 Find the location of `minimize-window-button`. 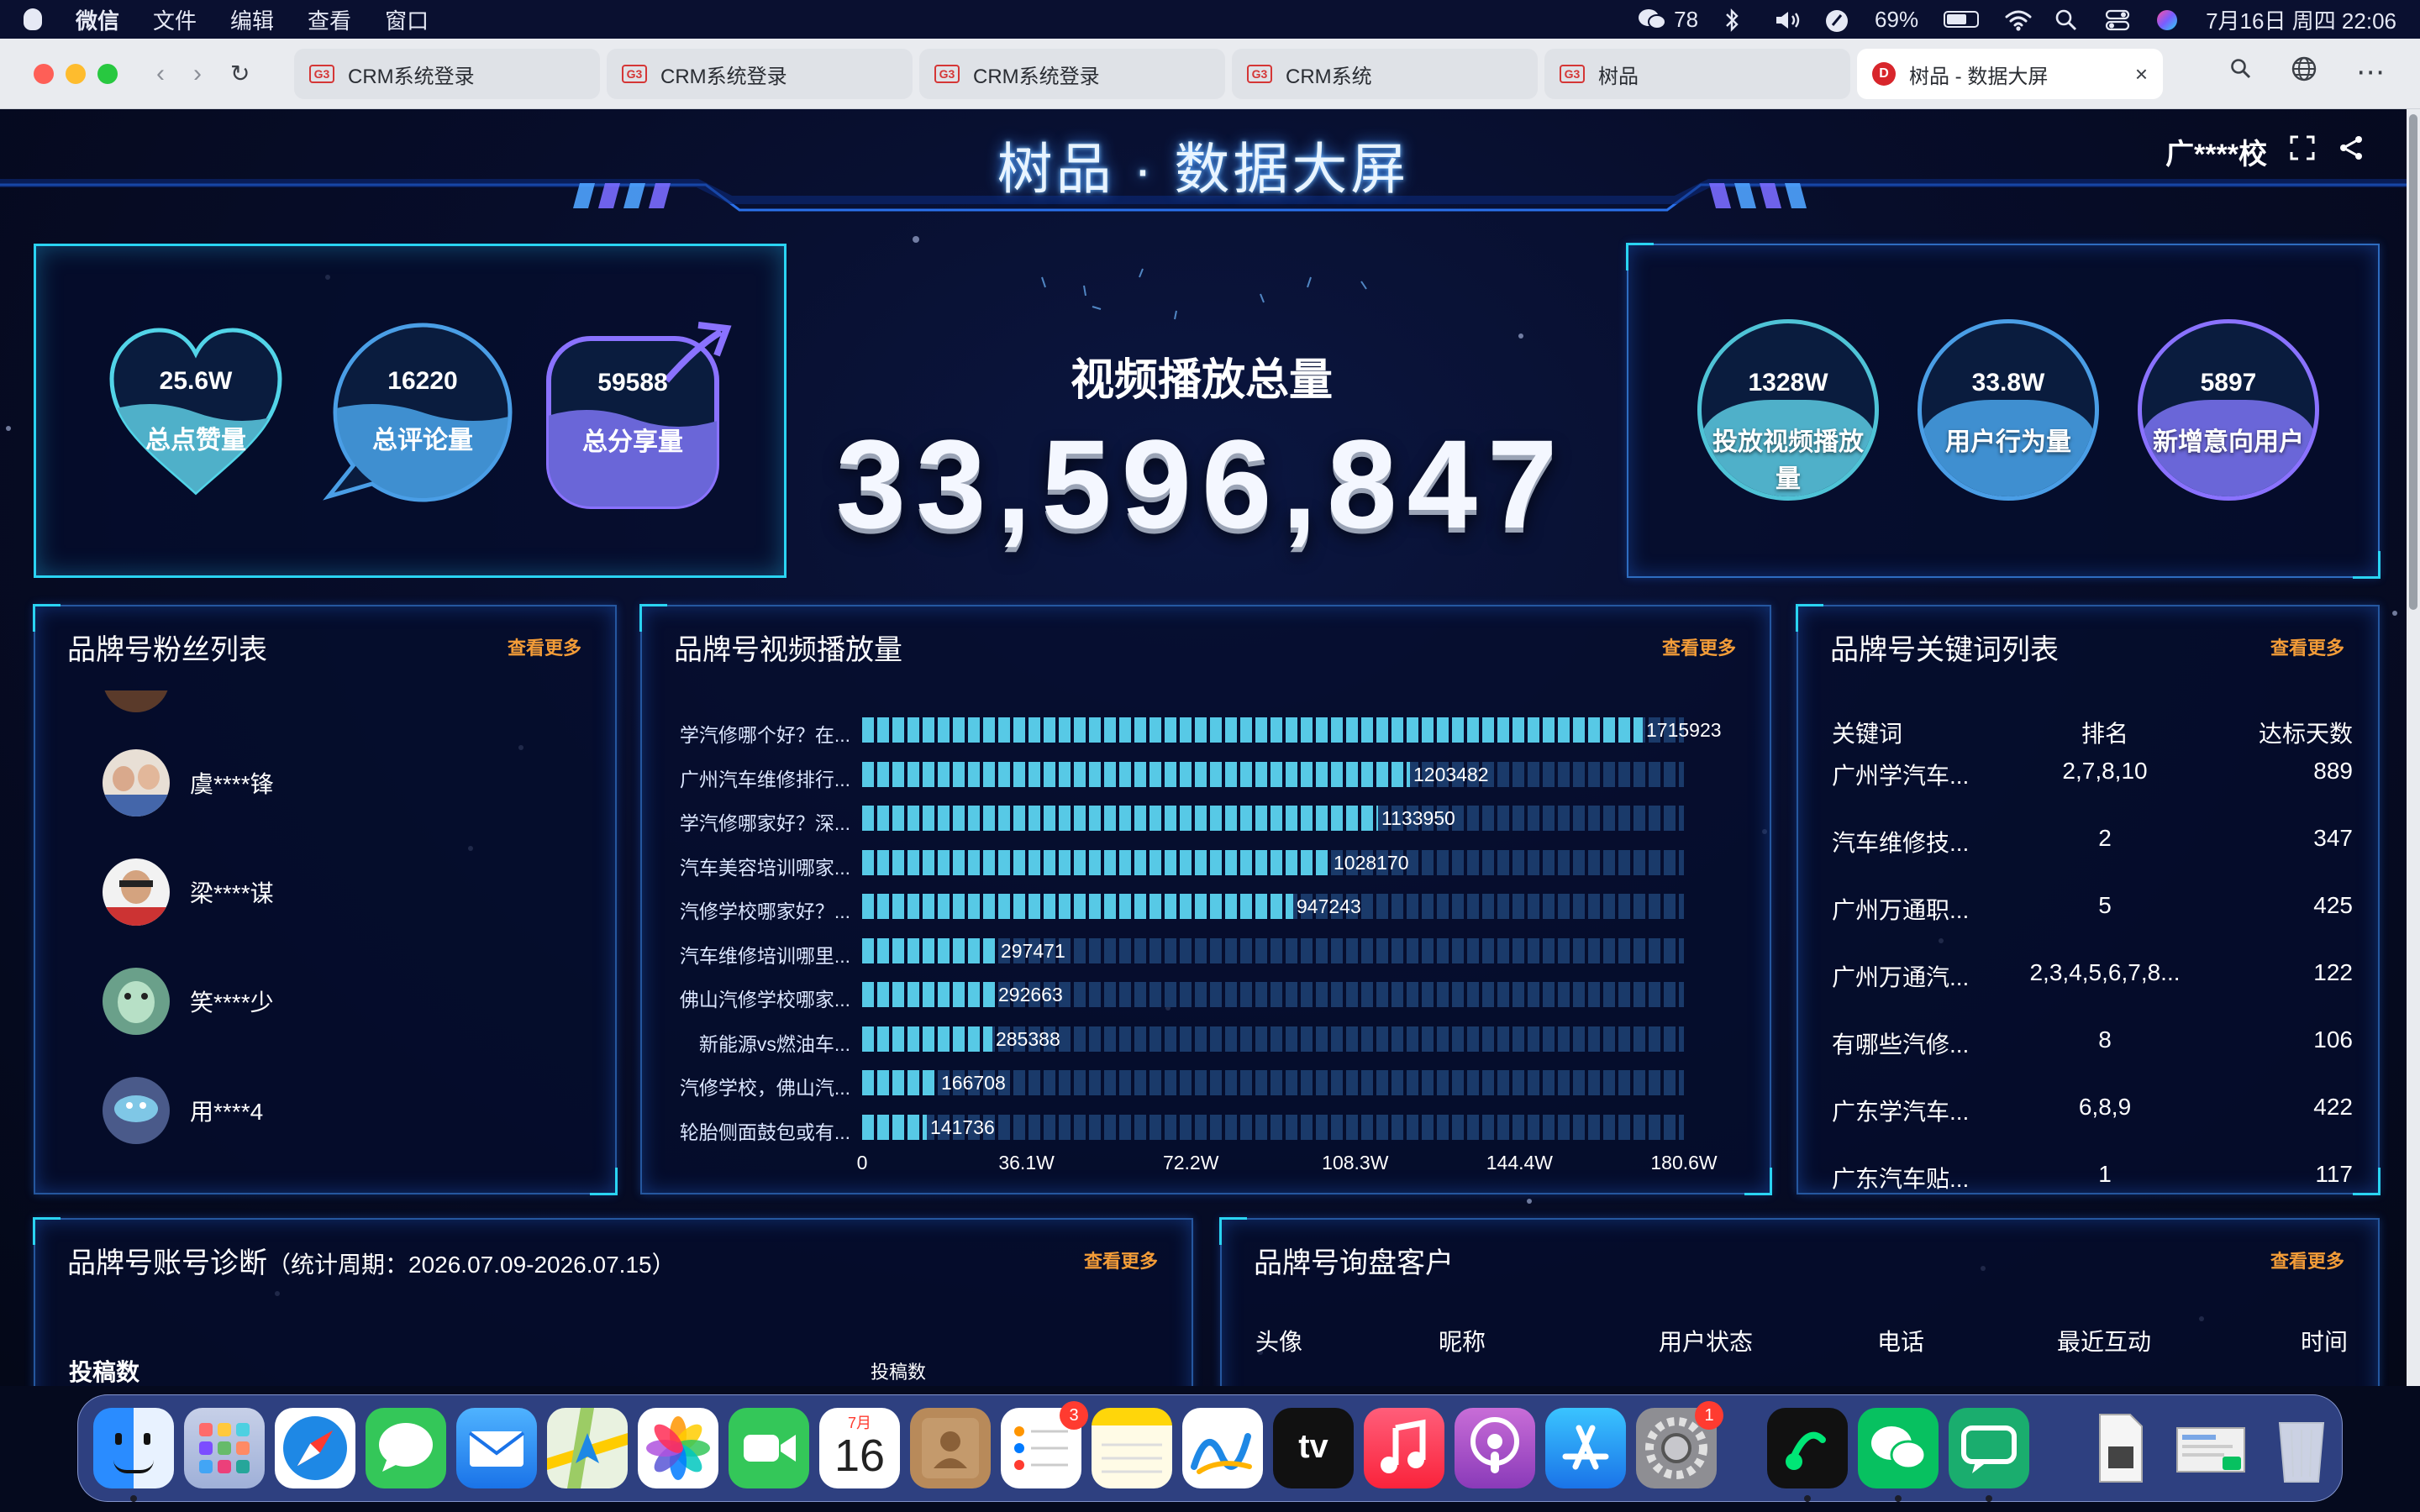

minimize-window-button is located at coordinates (76, 73).